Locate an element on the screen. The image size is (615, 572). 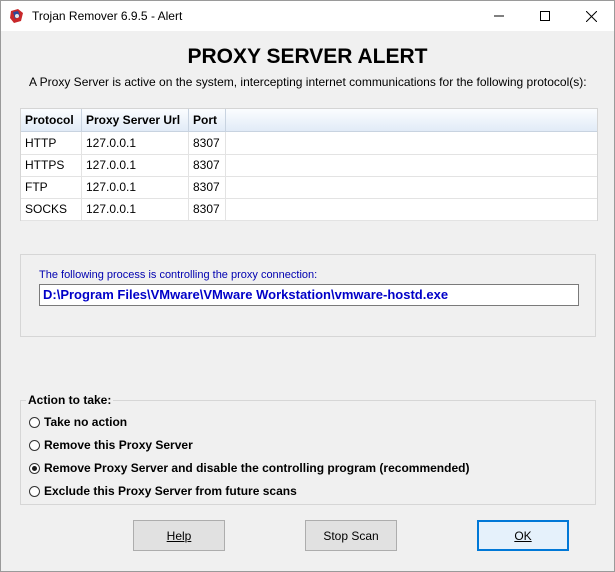
close-icon is located at coordinates (591, 16).